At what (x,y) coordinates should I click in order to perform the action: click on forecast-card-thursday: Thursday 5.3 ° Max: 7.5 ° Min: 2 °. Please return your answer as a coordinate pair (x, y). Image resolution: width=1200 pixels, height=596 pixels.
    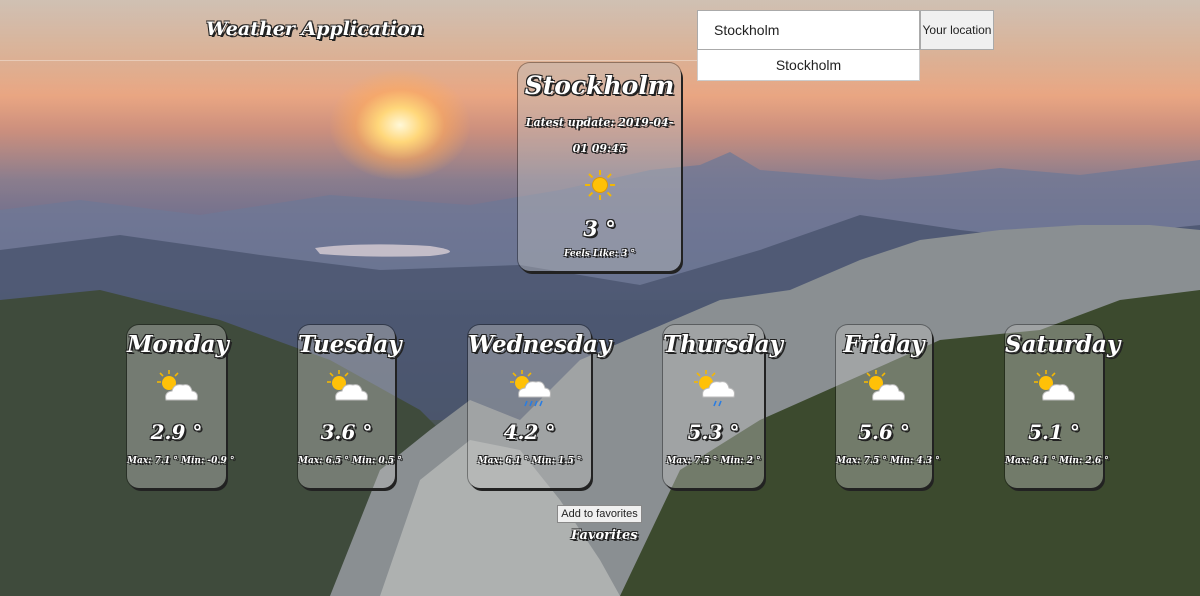
    Looking at the image, I should click on (723, 406).